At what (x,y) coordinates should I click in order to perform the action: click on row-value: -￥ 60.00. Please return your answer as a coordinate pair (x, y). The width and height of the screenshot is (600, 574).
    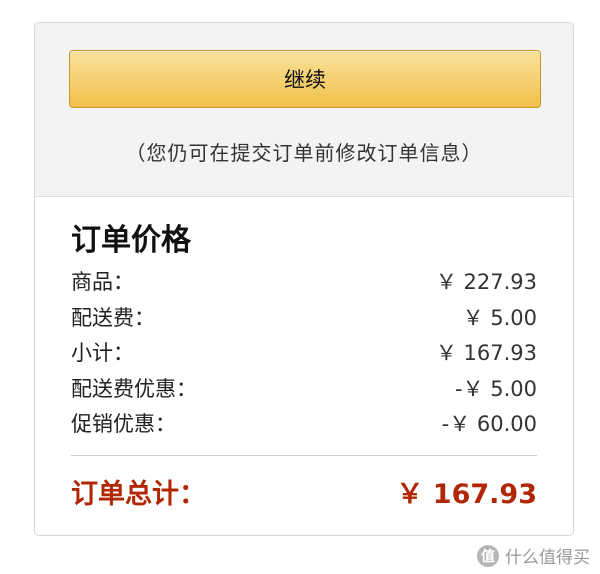
    Looking at the image, I should click on (489, 424).